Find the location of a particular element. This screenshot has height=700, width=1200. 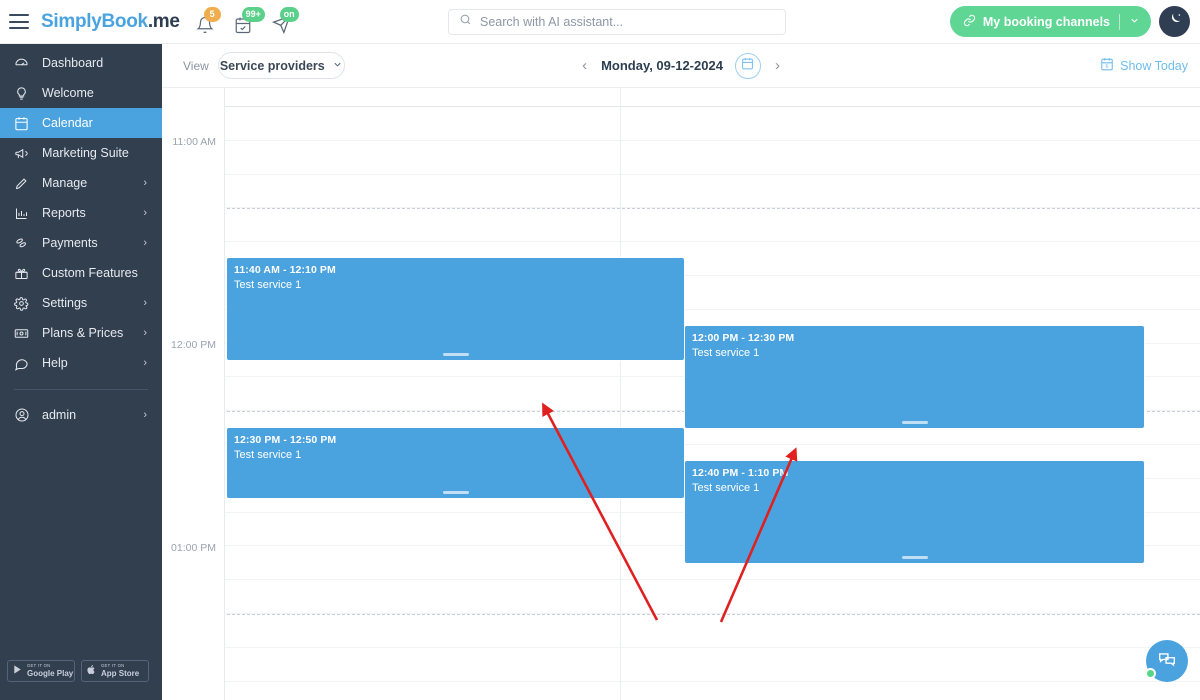

user-circle-icon is located at coordinates (25, 415).